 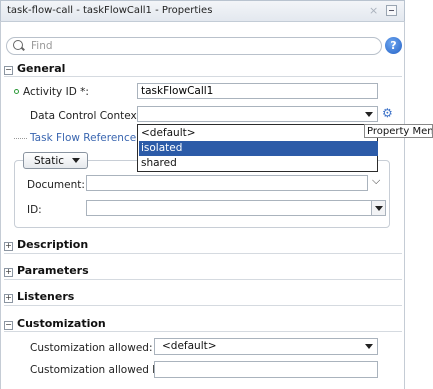 What do you see at coordinates (376, 181) in the screenshot?
I see `chevron-down-icon: ⌵` at bounding box center [376, 181].